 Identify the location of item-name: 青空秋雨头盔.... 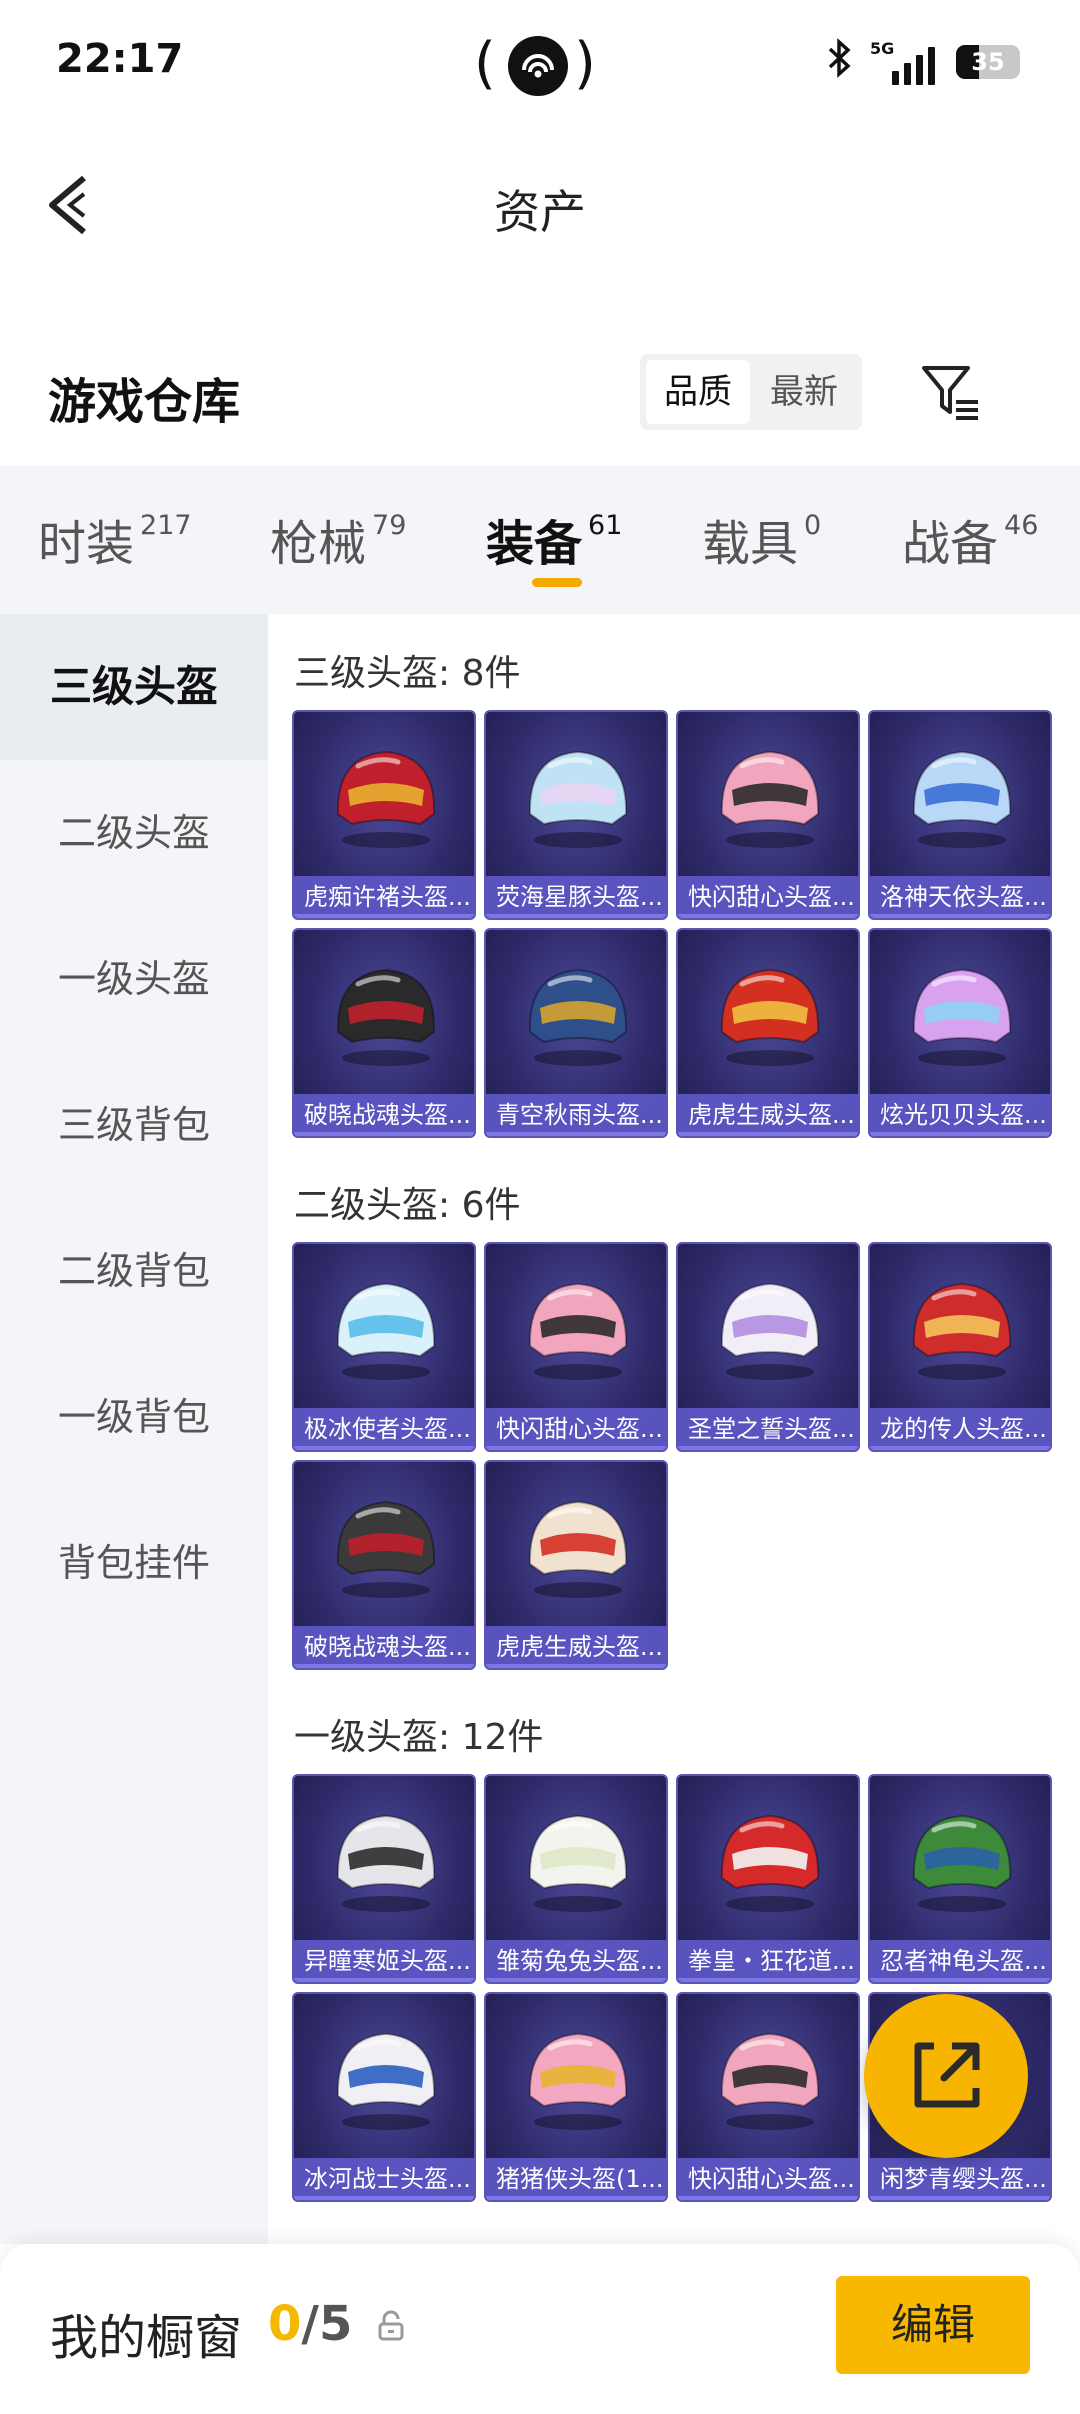
(576, 1115).